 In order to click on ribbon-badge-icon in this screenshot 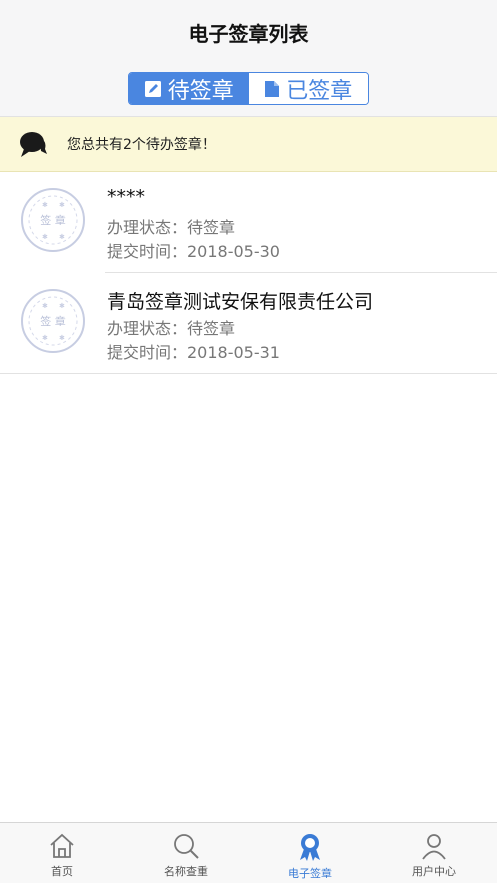, I will do `click(310, 847)`.